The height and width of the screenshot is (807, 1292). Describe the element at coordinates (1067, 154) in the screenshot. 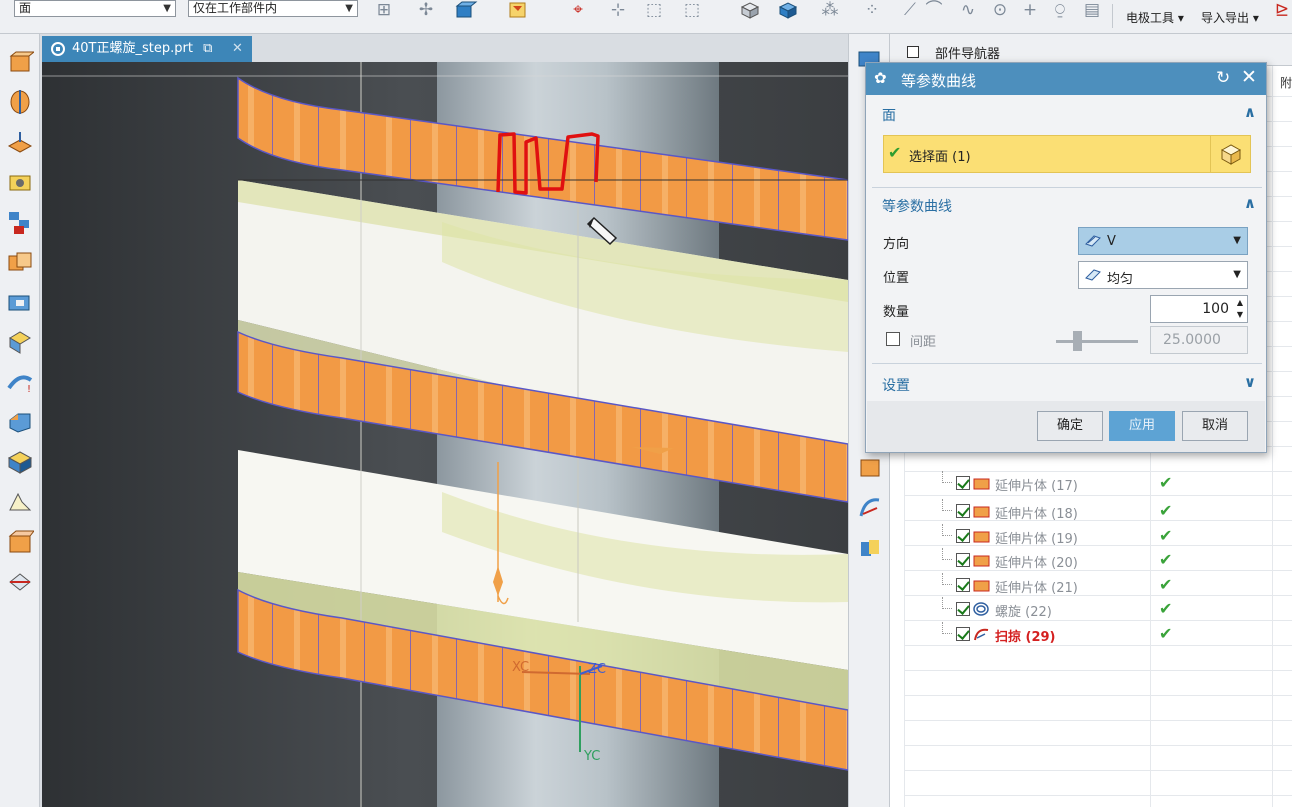

I see `select-face-row: ✔ 选择面 (1)` at that location.